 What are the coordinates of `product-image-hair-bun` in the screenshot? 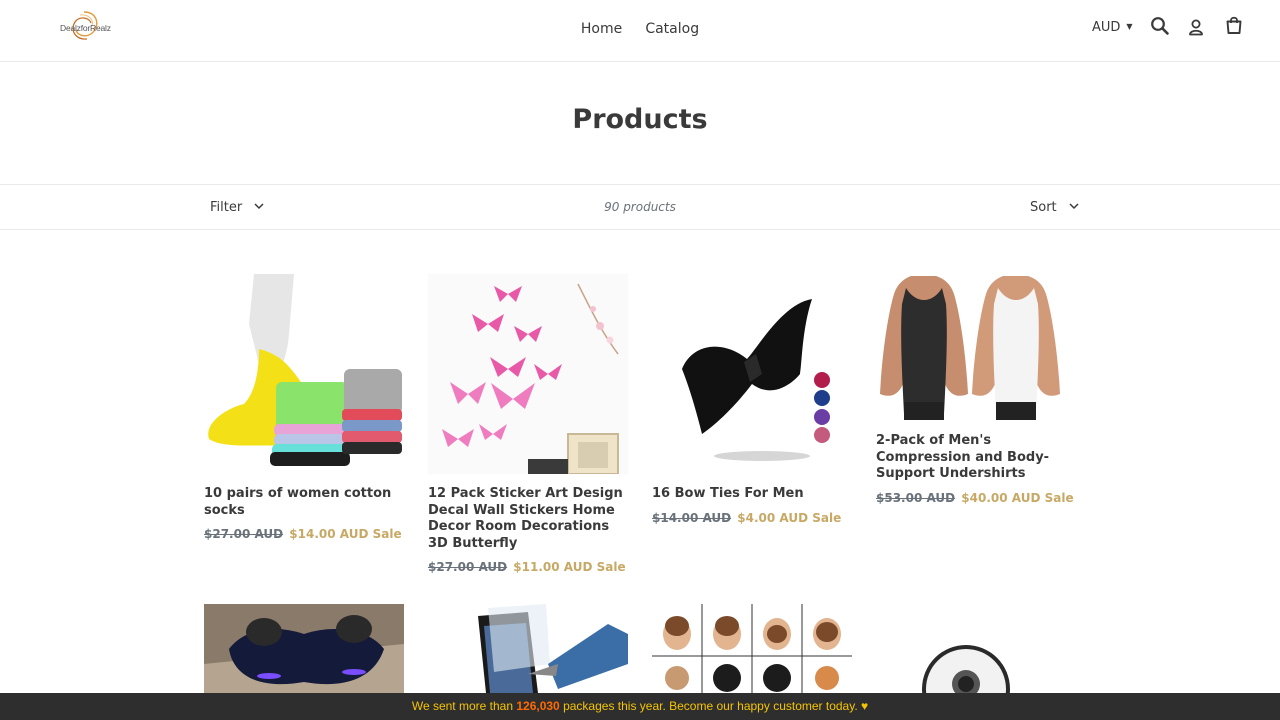 It's located at (752, 648).